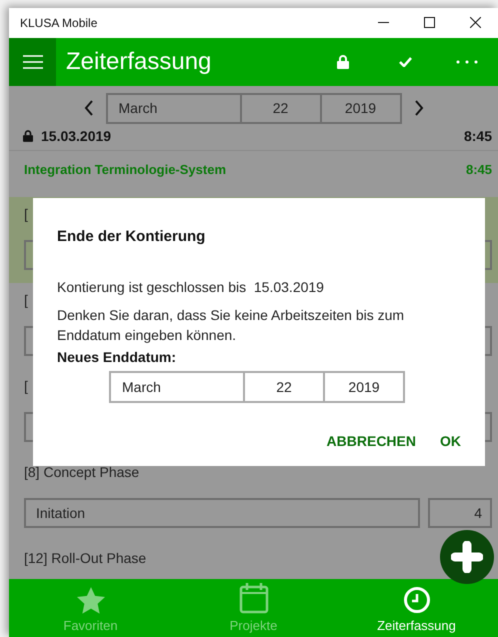 This screenshot has width=498, height=637. What do you see at coordinates (467, 62) in the screenshot?
I see `more-icon` at bounding box center [467, 62].